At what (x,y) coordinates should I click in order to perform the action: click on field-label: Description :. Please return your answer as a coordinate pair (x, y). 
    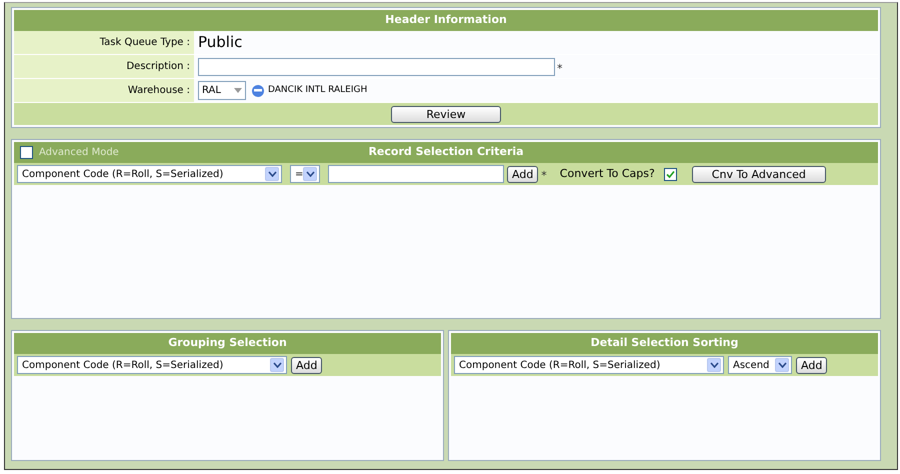
    Looking at the image, I should click on (104, 66).